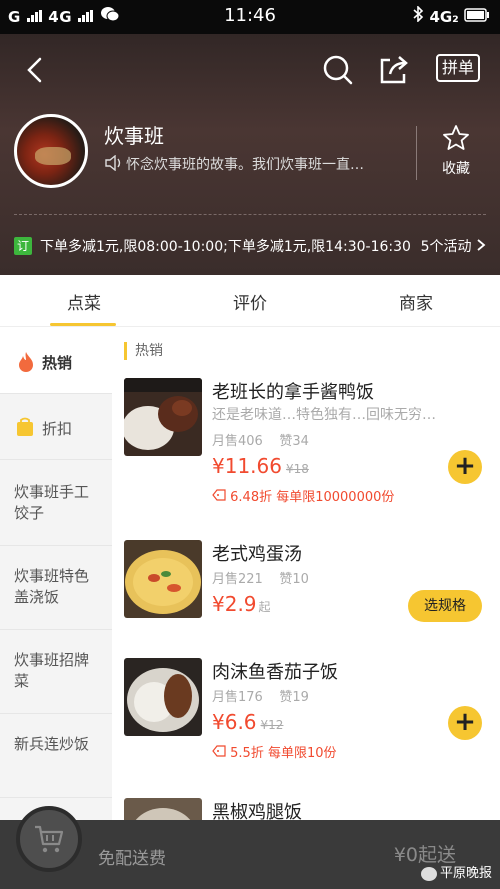 The width and height of the screenshot is (500, 889). I want to click on share-button, so click(394, 70).